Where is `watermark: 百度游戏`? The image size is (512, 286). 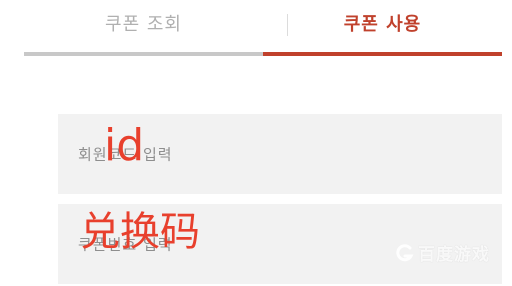
watermark: 百度游戏 is located at coordinates (443, 252).